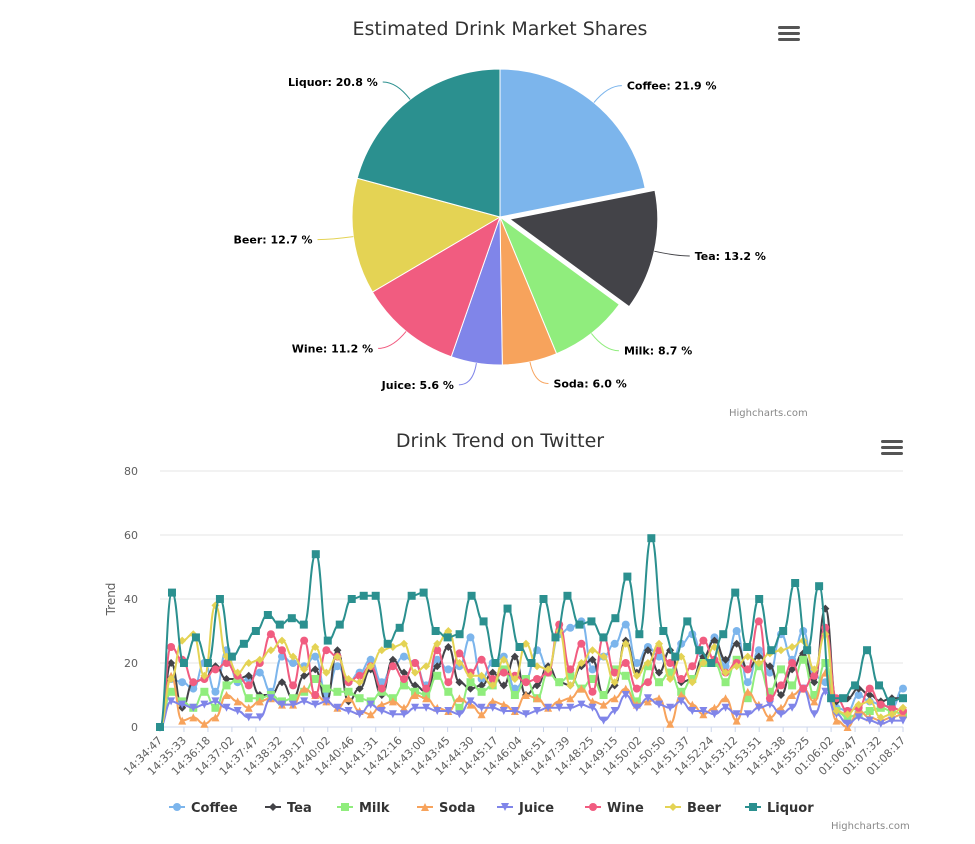 Image resolution: width=975 pixels, height=844 pixels. I want to click on legend-item-tea: Tea, so click(288, 808).